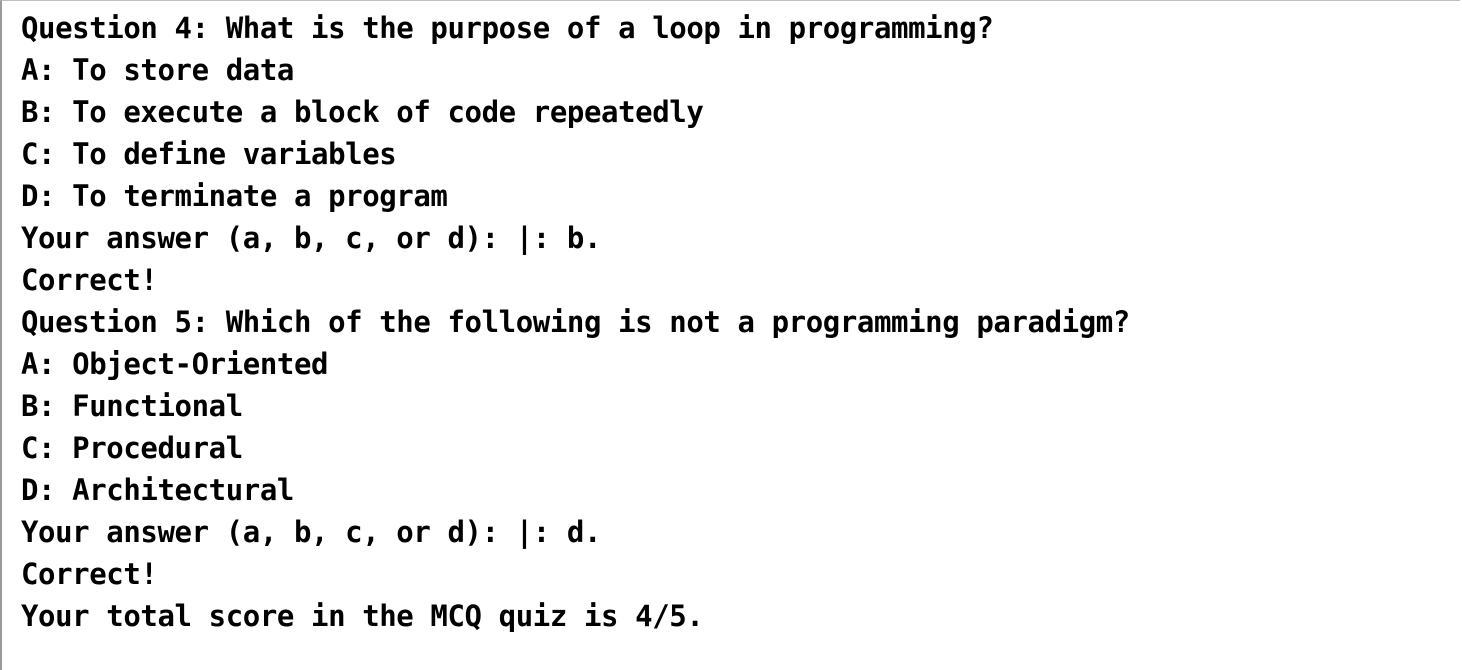 The width and height of the screenshot is (1462, 670). I want to click on question-5-option-b: B: Functional, so click(132, 406).